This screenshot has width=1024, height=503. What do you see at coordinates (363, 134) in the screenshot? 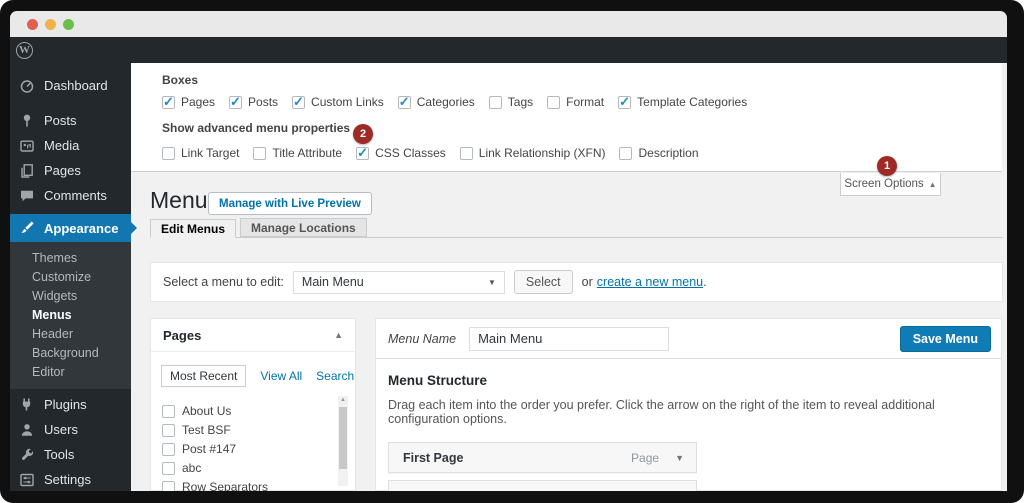
I see `annotation-badge-2: 2` at bounding box center [363, 134].